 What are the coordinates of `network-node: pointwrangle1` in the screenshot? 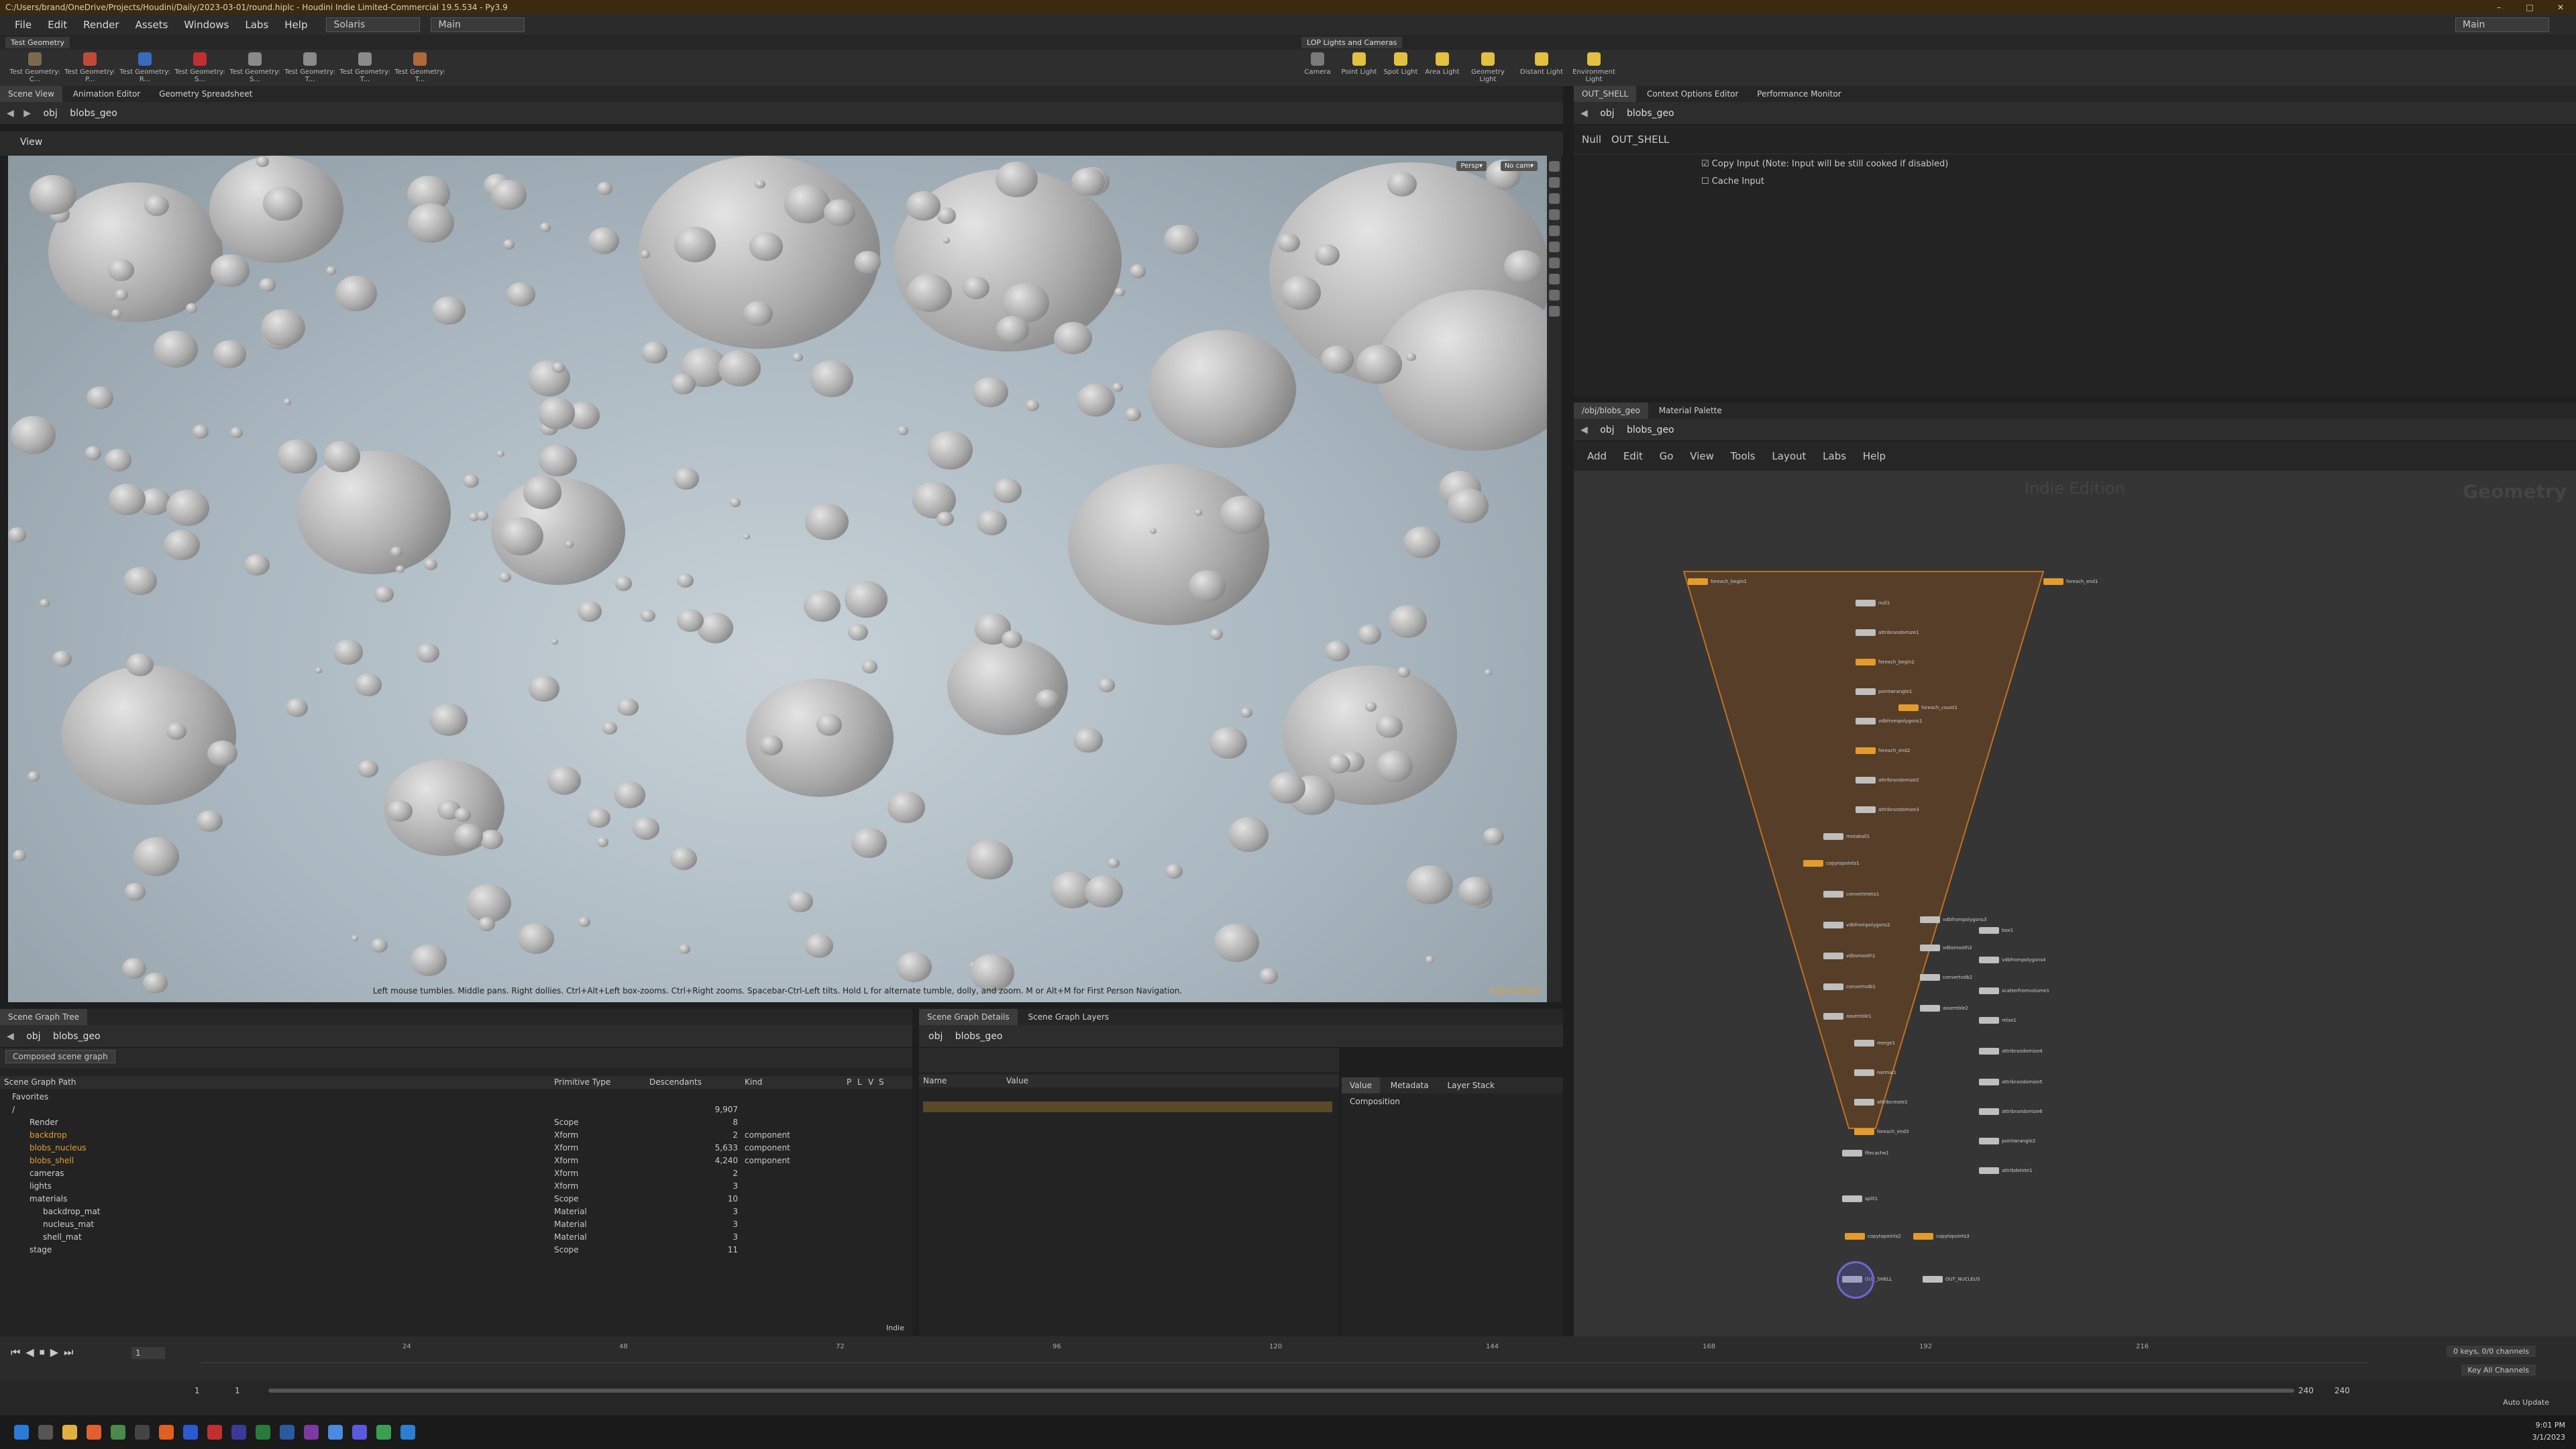 It's located at (1884, 691).